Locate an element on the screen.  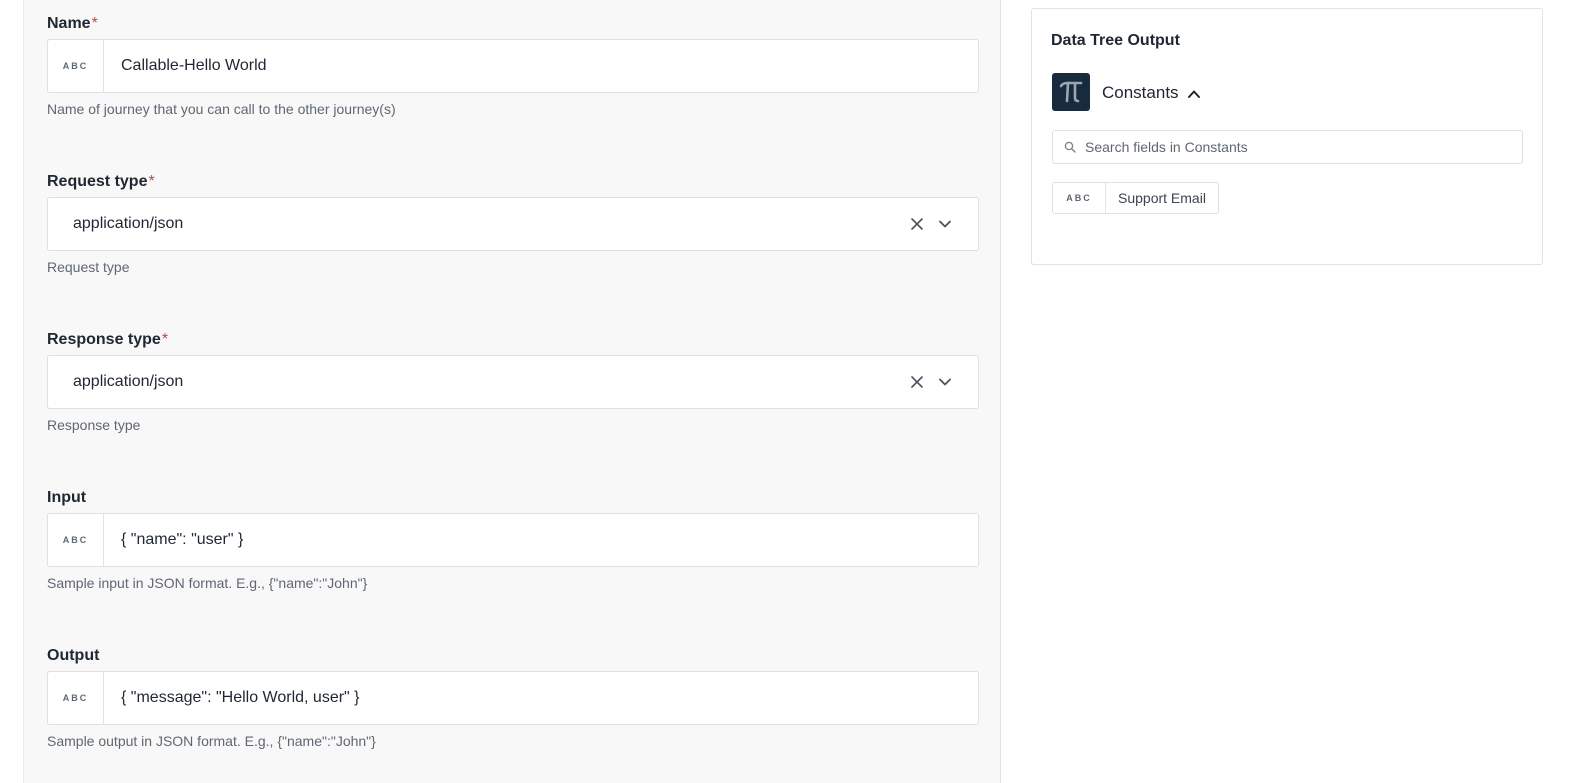
constants-group-toggle: Constants is located at coordinates (1140, 93).